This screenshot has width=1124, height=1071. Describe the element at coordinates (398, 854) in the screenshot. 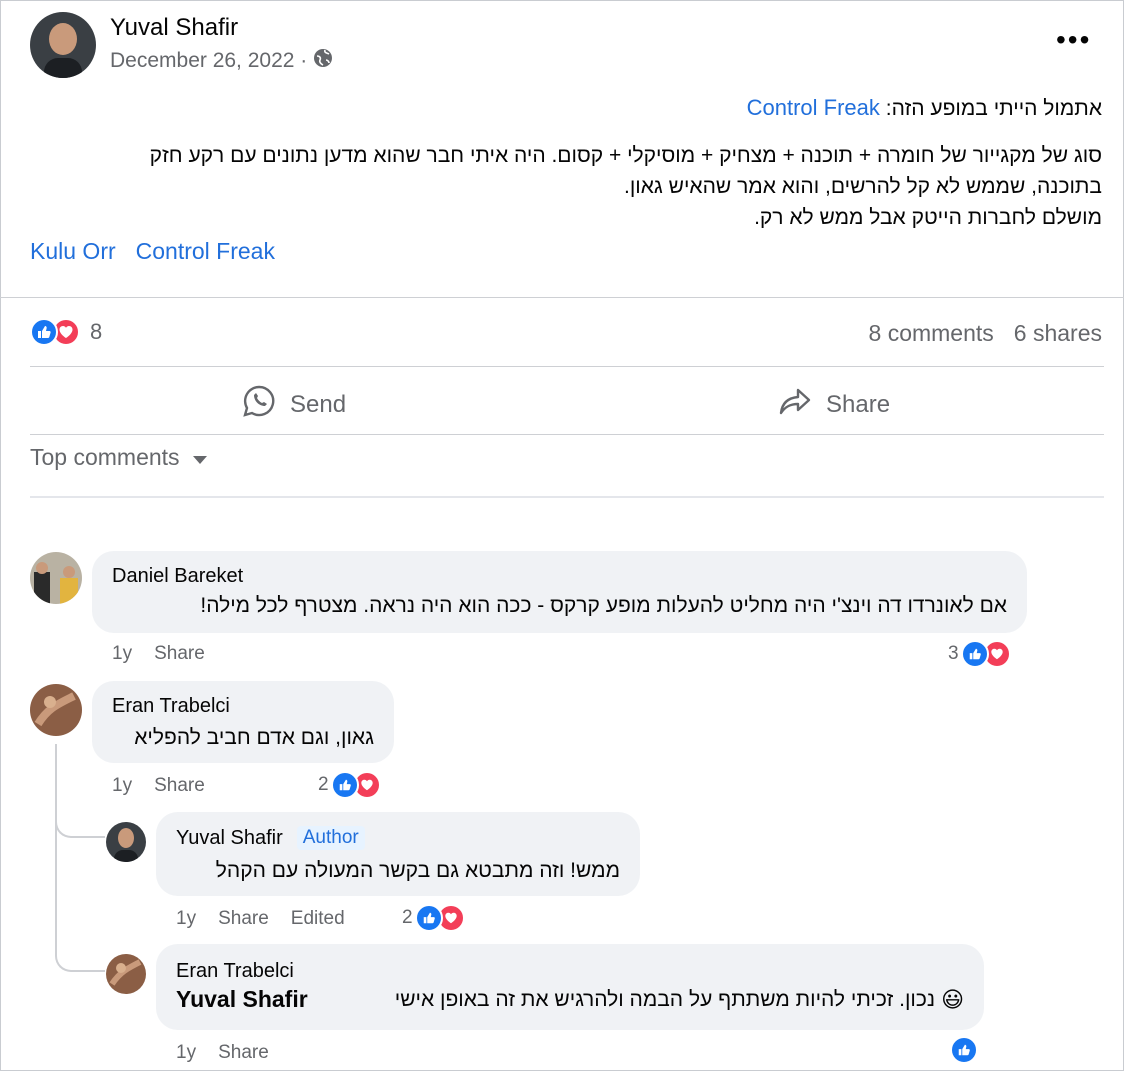

I see `reply-bubble` at that location.